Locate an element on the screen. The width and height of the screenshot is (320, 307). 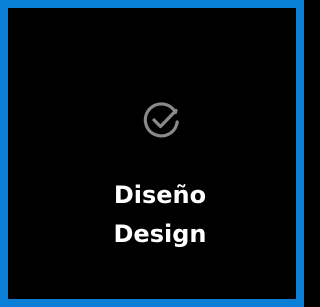
check-circle-icon is located at coordinates (162, 120).